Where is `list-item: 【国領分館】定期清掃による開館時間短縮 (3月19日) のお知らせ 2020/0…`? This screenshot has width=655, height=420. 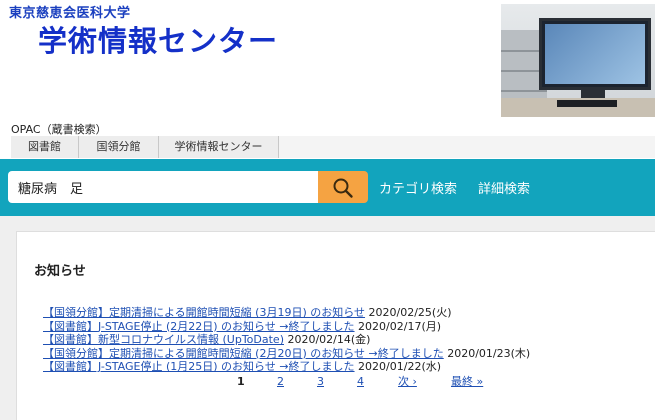 list-item: 【国領分館】定期清掃による開館時間短縮 (3月19日) のお知らせ 2020/0… is located at coordinates (286, 313).